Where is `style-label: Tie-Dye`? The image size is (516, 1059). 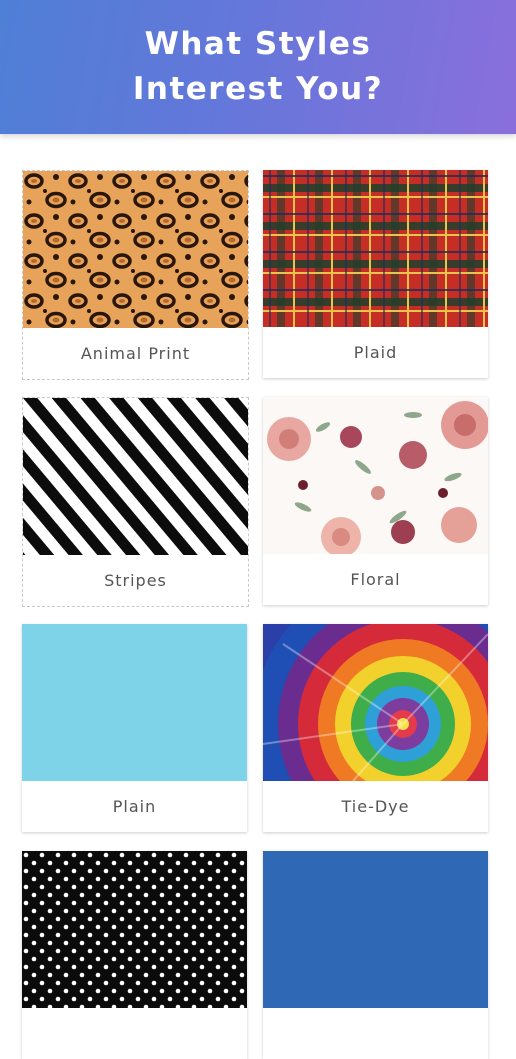
style-label: Tie-Dye is located at coordinates (375, 806).